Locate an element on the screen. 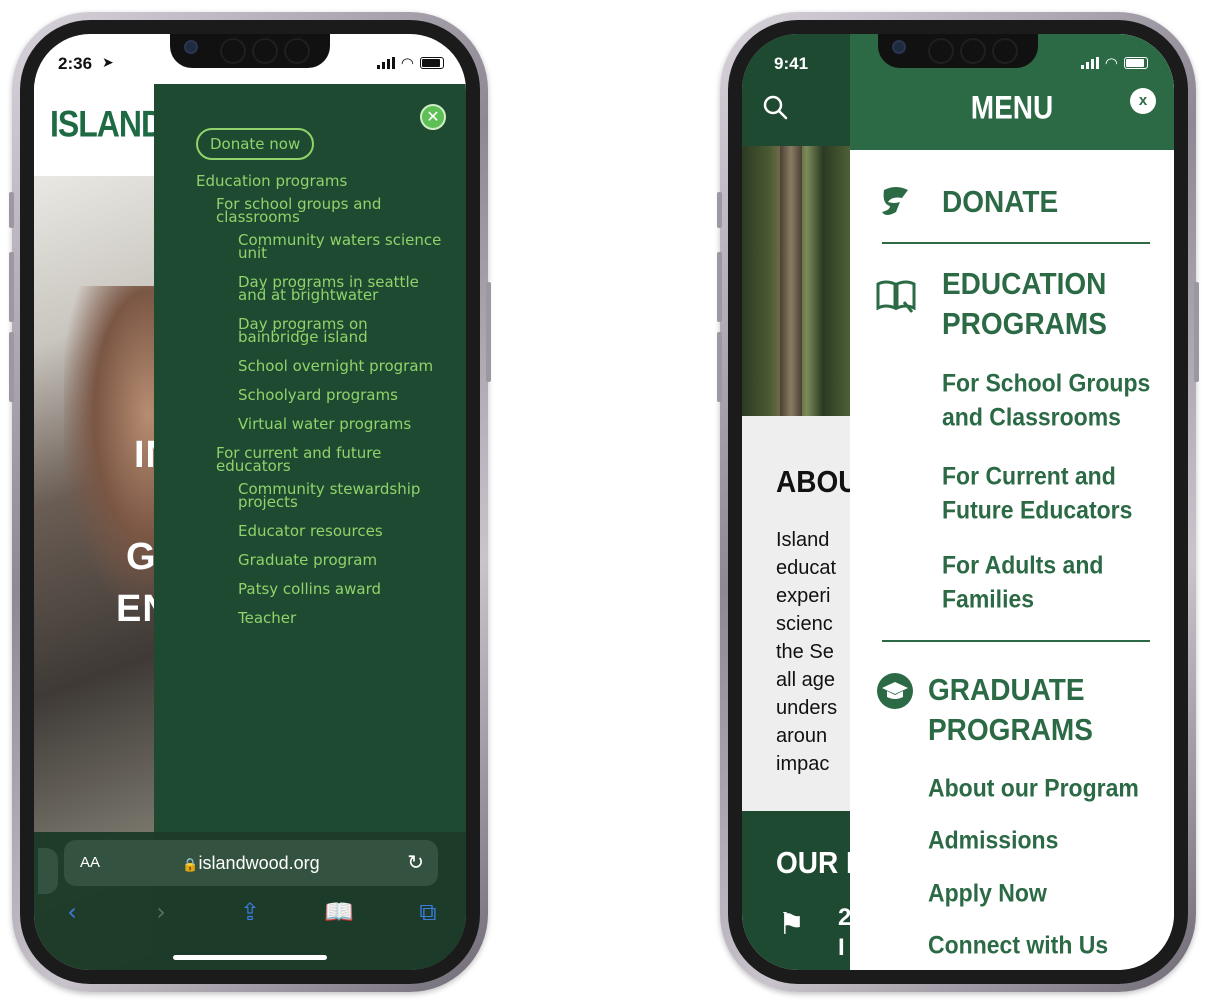  address-bar: AA 🔒islandwood.org ↻ is located at coordinates (238, 867).